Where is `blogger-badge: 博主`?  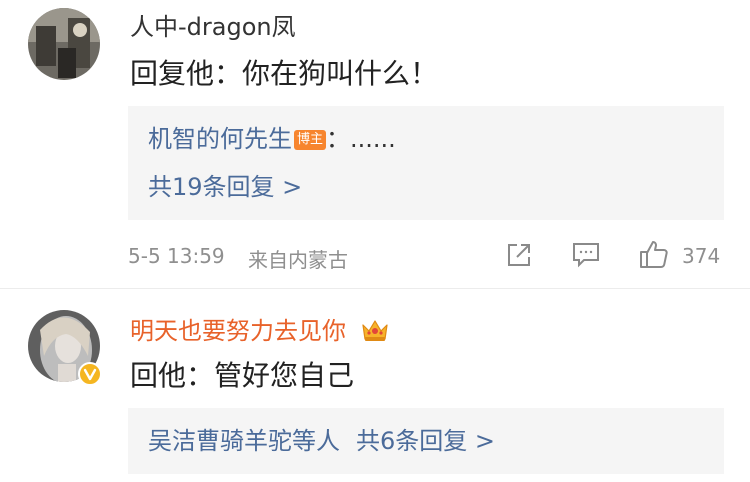 blogger-badge: 博主 is located at coordinates (310, 140).